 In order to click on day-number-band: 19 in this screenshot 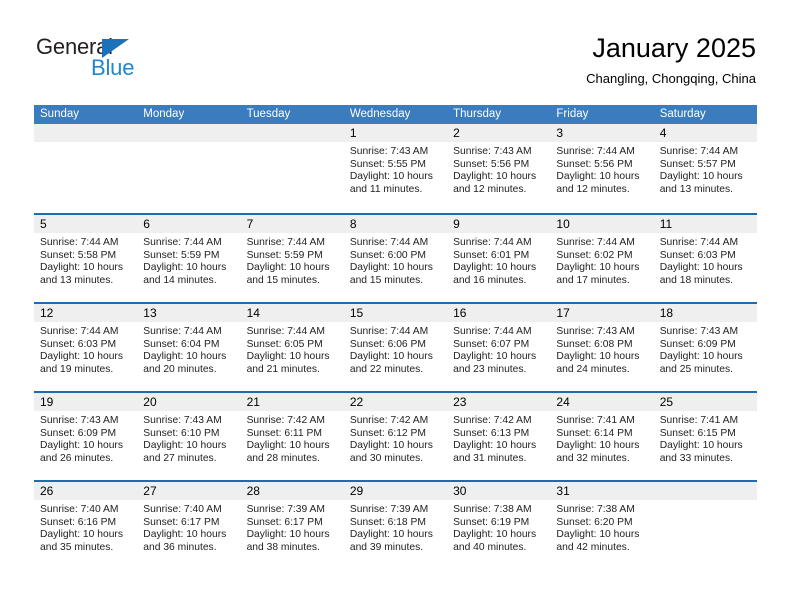, I will do `click(86, 402)`.